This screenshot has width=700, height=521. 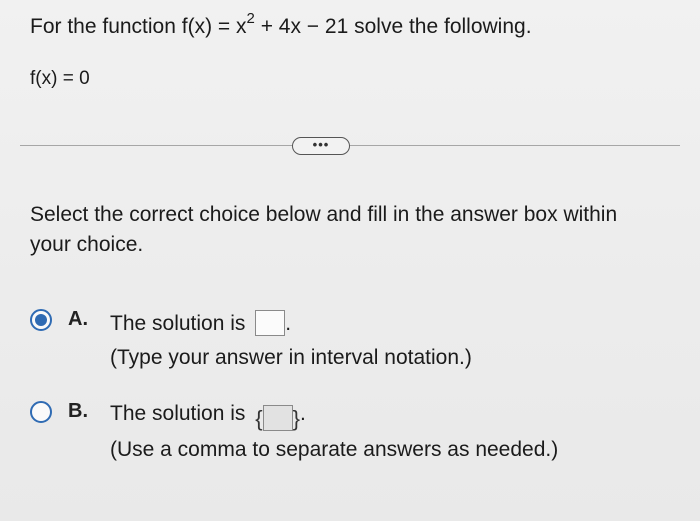 I want to click on question-prefix: For the function f(x) = x, so click(x=138, y=26).